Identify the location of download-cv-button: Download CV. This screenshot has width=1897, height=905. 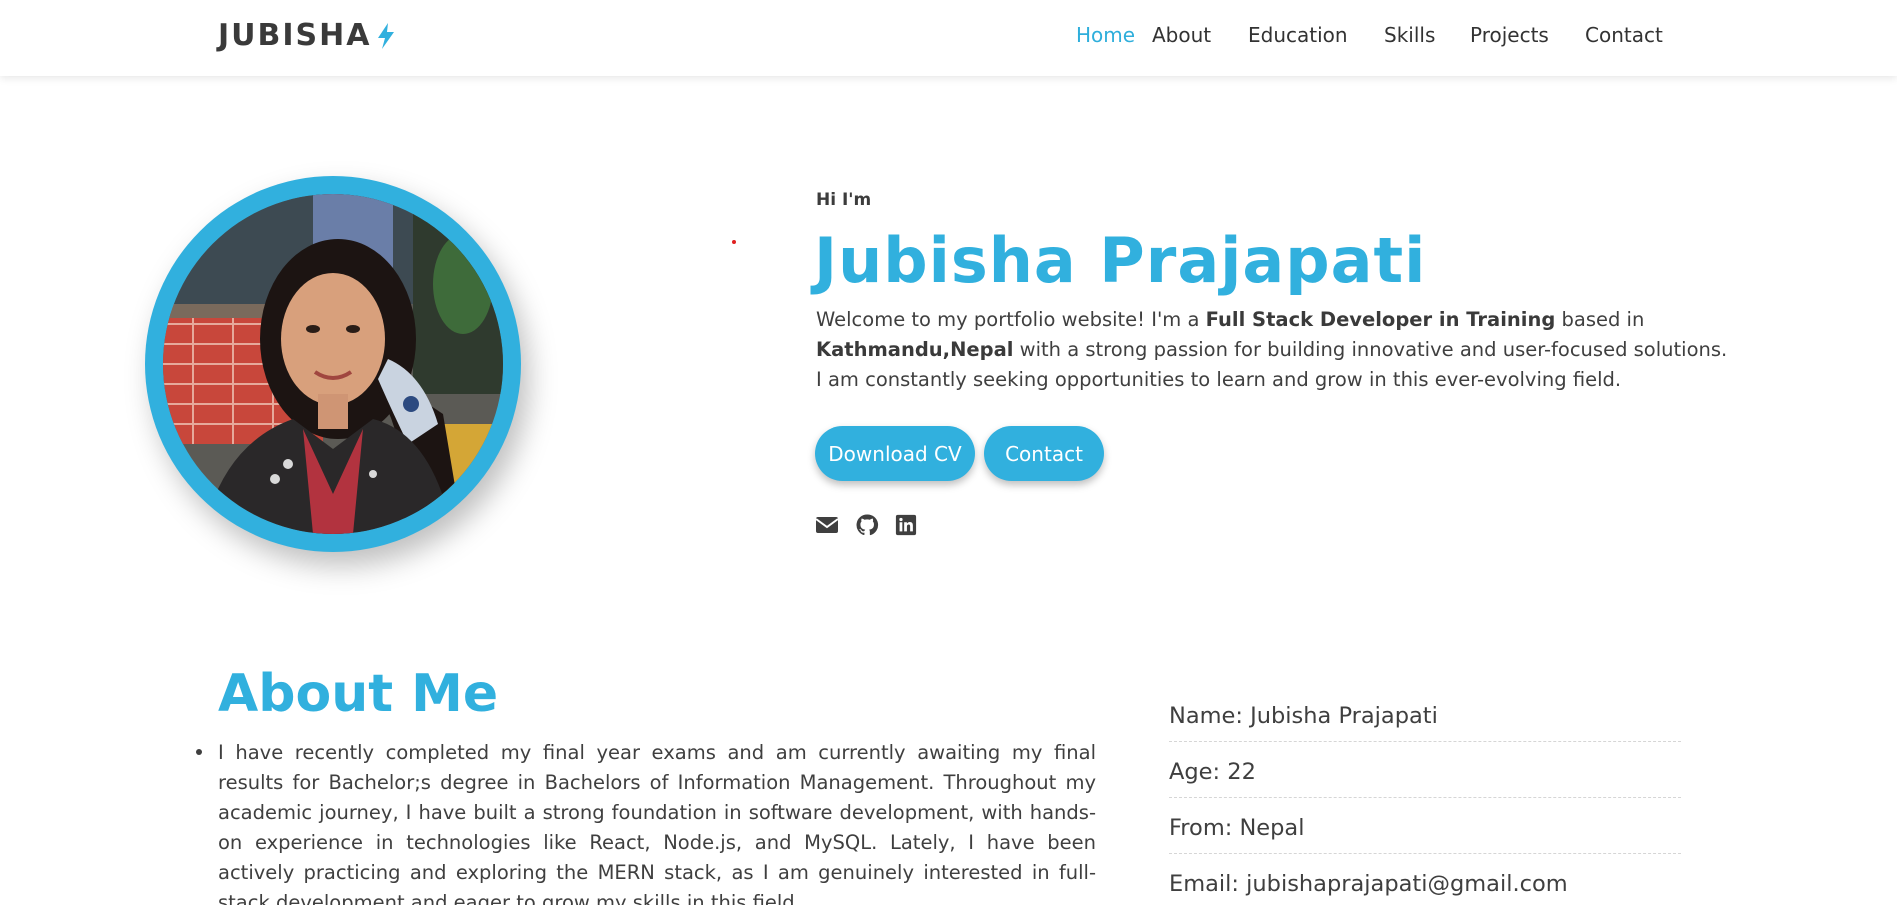
(895, 453).